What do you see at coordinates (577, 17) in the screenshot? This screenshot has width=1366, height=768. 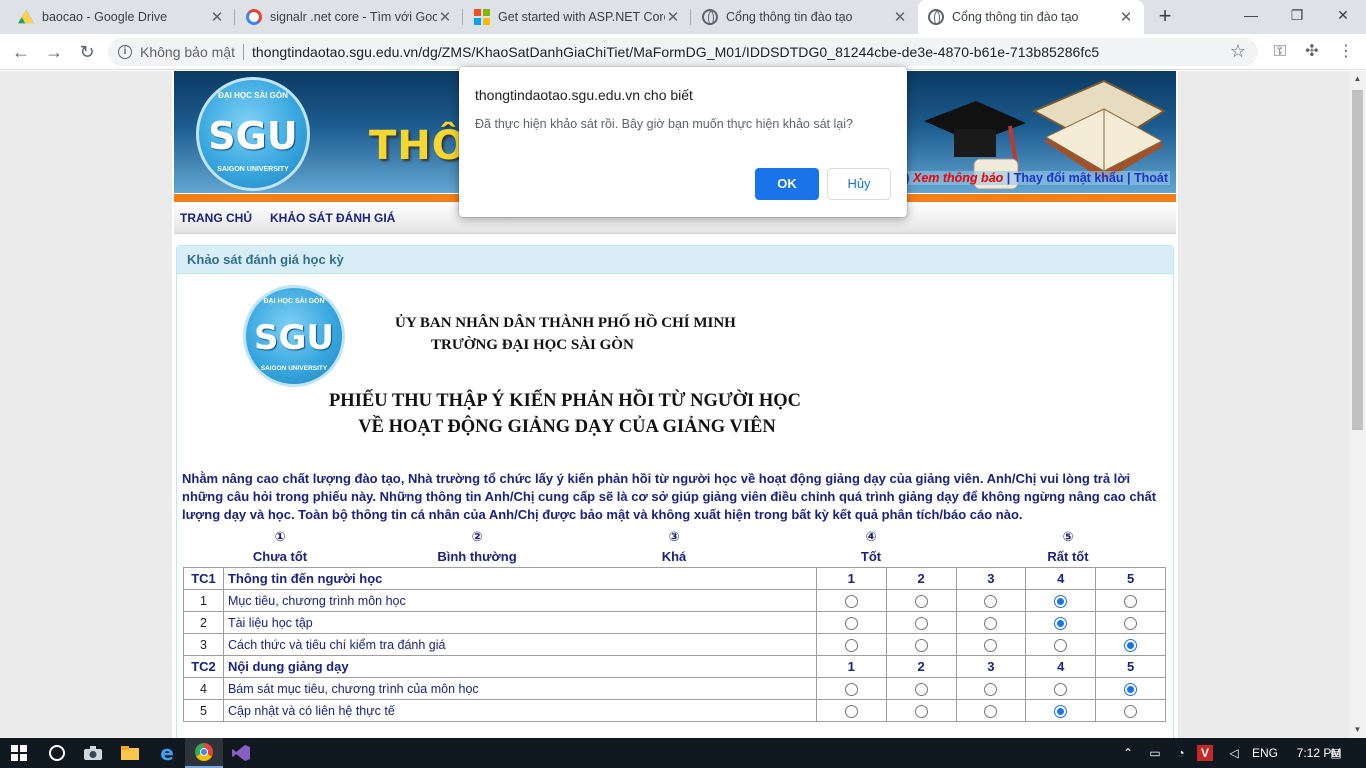 I see `tab-aspnet: Get started with ASP.NET Core ✕` at bounding box center [577, 17].